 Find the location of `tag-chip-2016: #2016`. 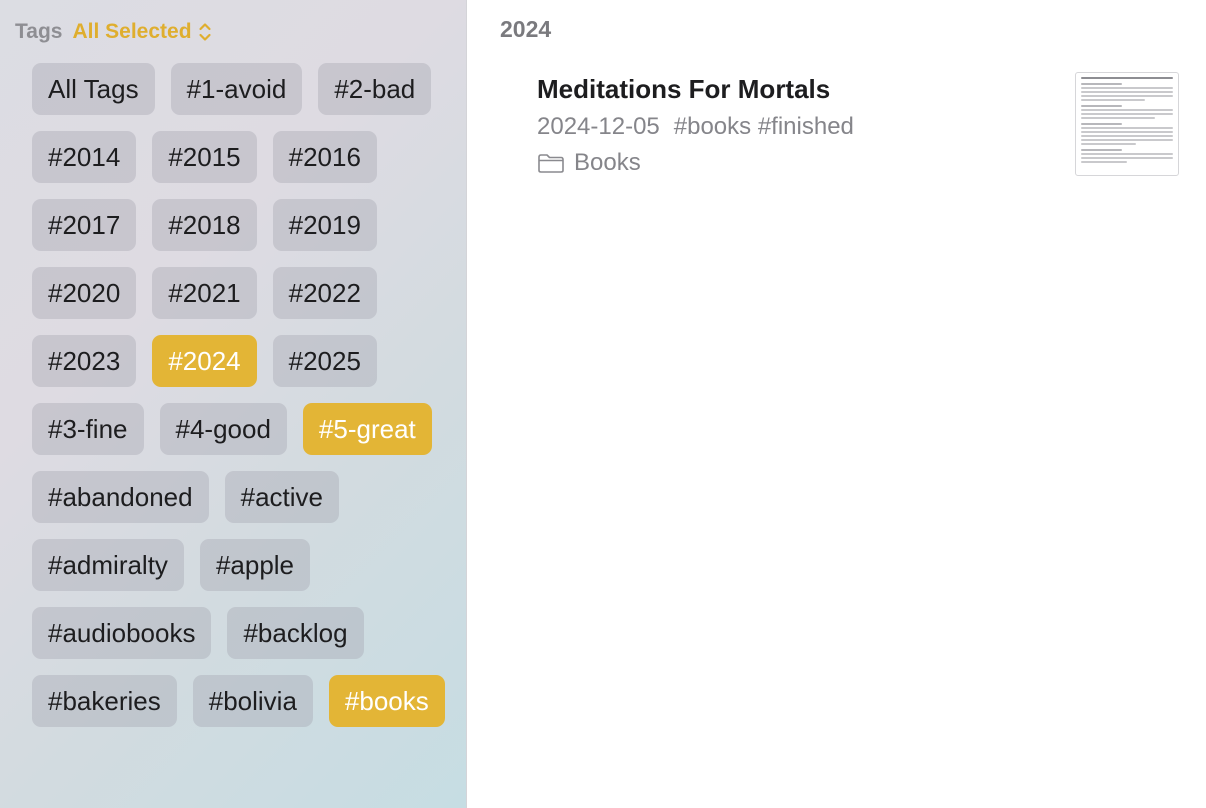

tag-chip-2016: #2016 is located at coordinates (324, 157).